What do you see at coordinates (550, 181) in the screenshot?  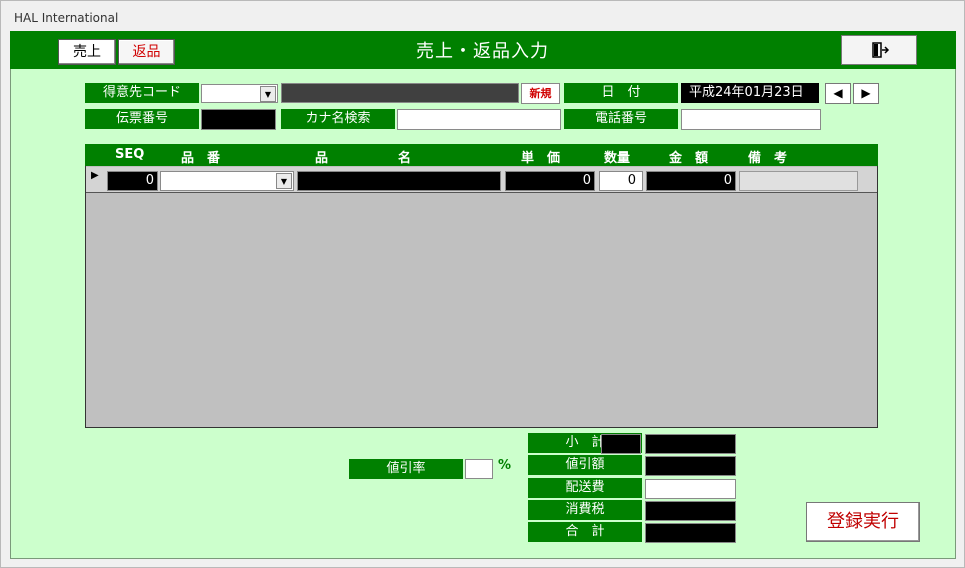 I see `cell-unit-price: 0` at bounding box center [550, 181].